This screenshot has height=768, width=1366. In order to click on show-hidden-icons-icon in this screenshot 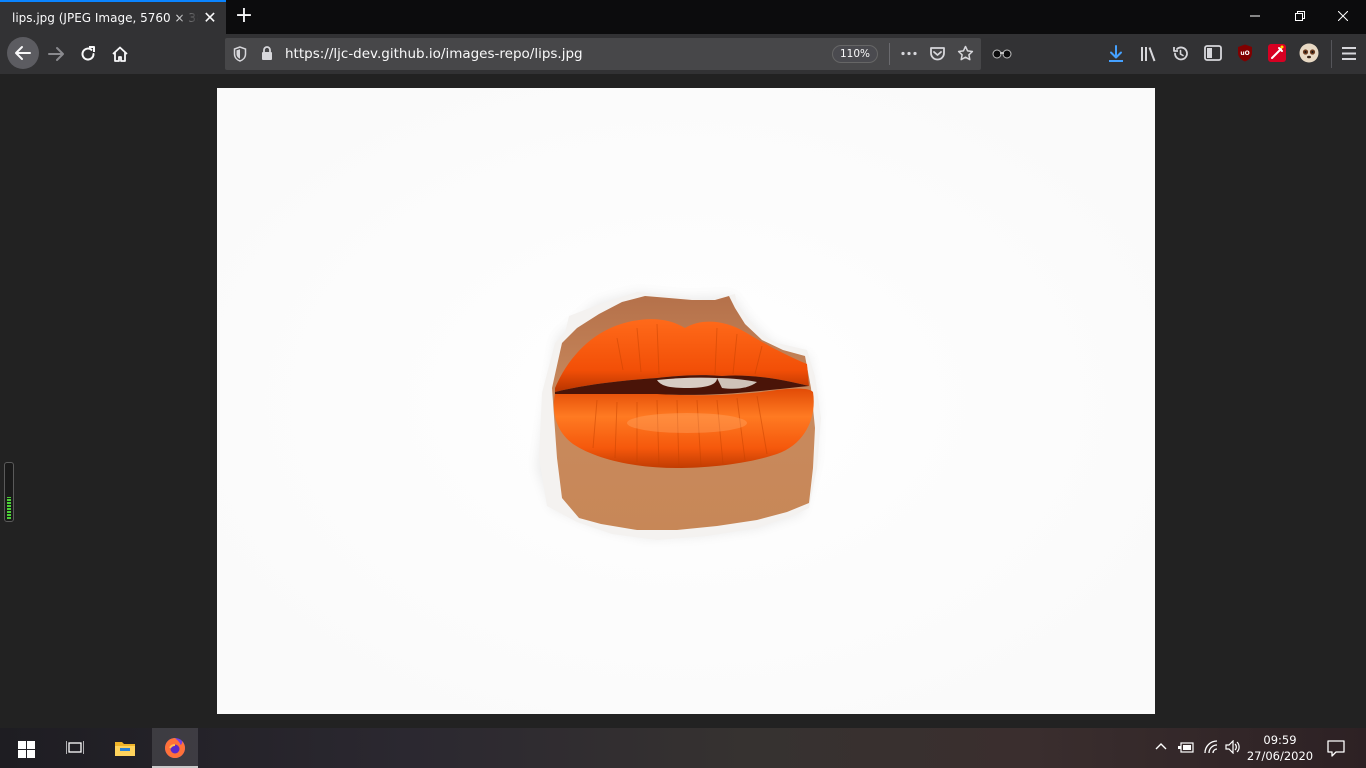, I will do `click(1161, 746)`.